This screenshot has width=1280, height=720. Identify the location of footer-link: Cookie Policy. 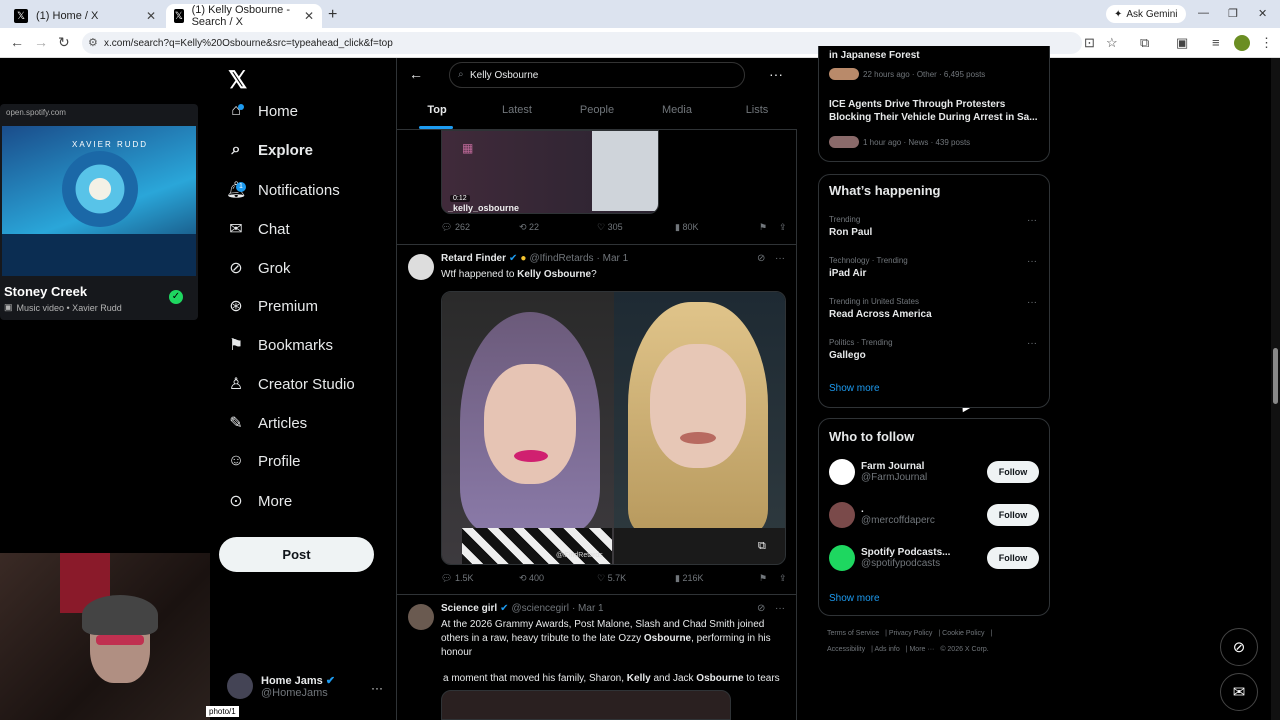
(963, 633).